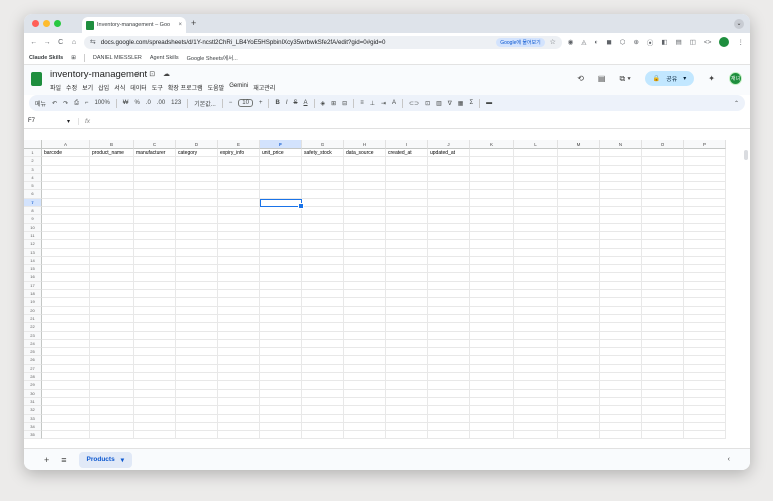 The height and width of the screenshot is (501, 773). Describe the element at coordinates (112, 144) in the screenshot. I see `column-header: B` at that location.